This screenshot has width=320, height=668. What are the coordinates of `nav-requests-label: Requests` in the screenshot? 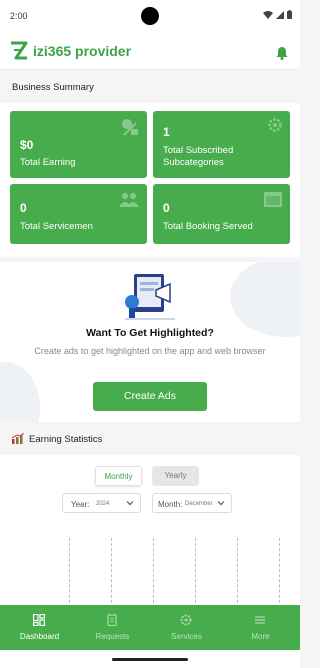 It's located at (112, 636).